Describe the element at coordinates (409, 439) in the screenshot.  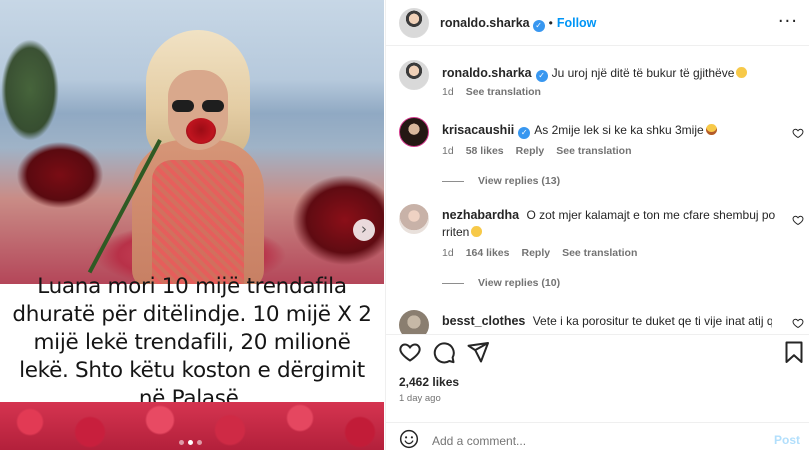
I see `emoji-icon` at that location.